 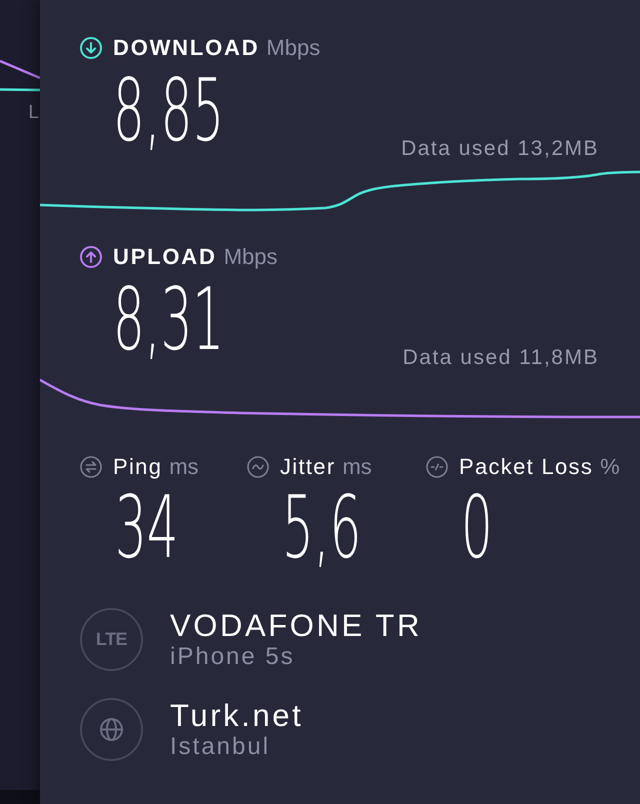 What do you see at coordinates (20, 797) in the screenshot?
I see `bottom-bar` at bounding box center [20, 797].